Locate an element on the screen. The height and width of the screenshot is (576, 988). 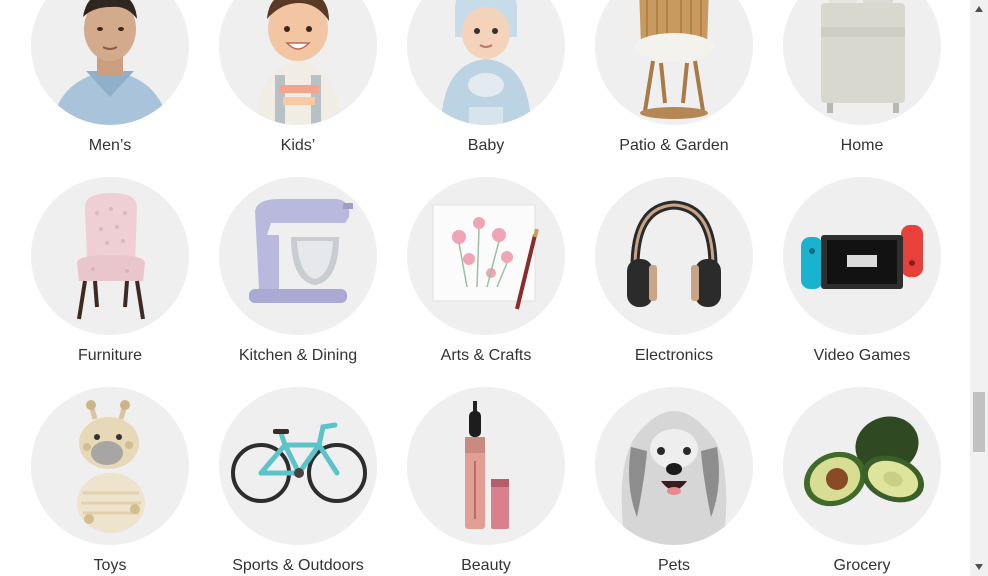
category-baby: Baby is located at coordinates (486, 83).